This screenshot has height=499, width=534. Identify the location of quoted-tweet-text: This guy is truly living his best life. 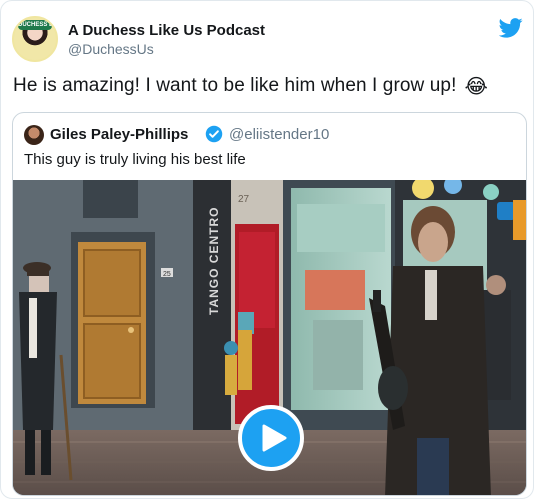
(135, 159).